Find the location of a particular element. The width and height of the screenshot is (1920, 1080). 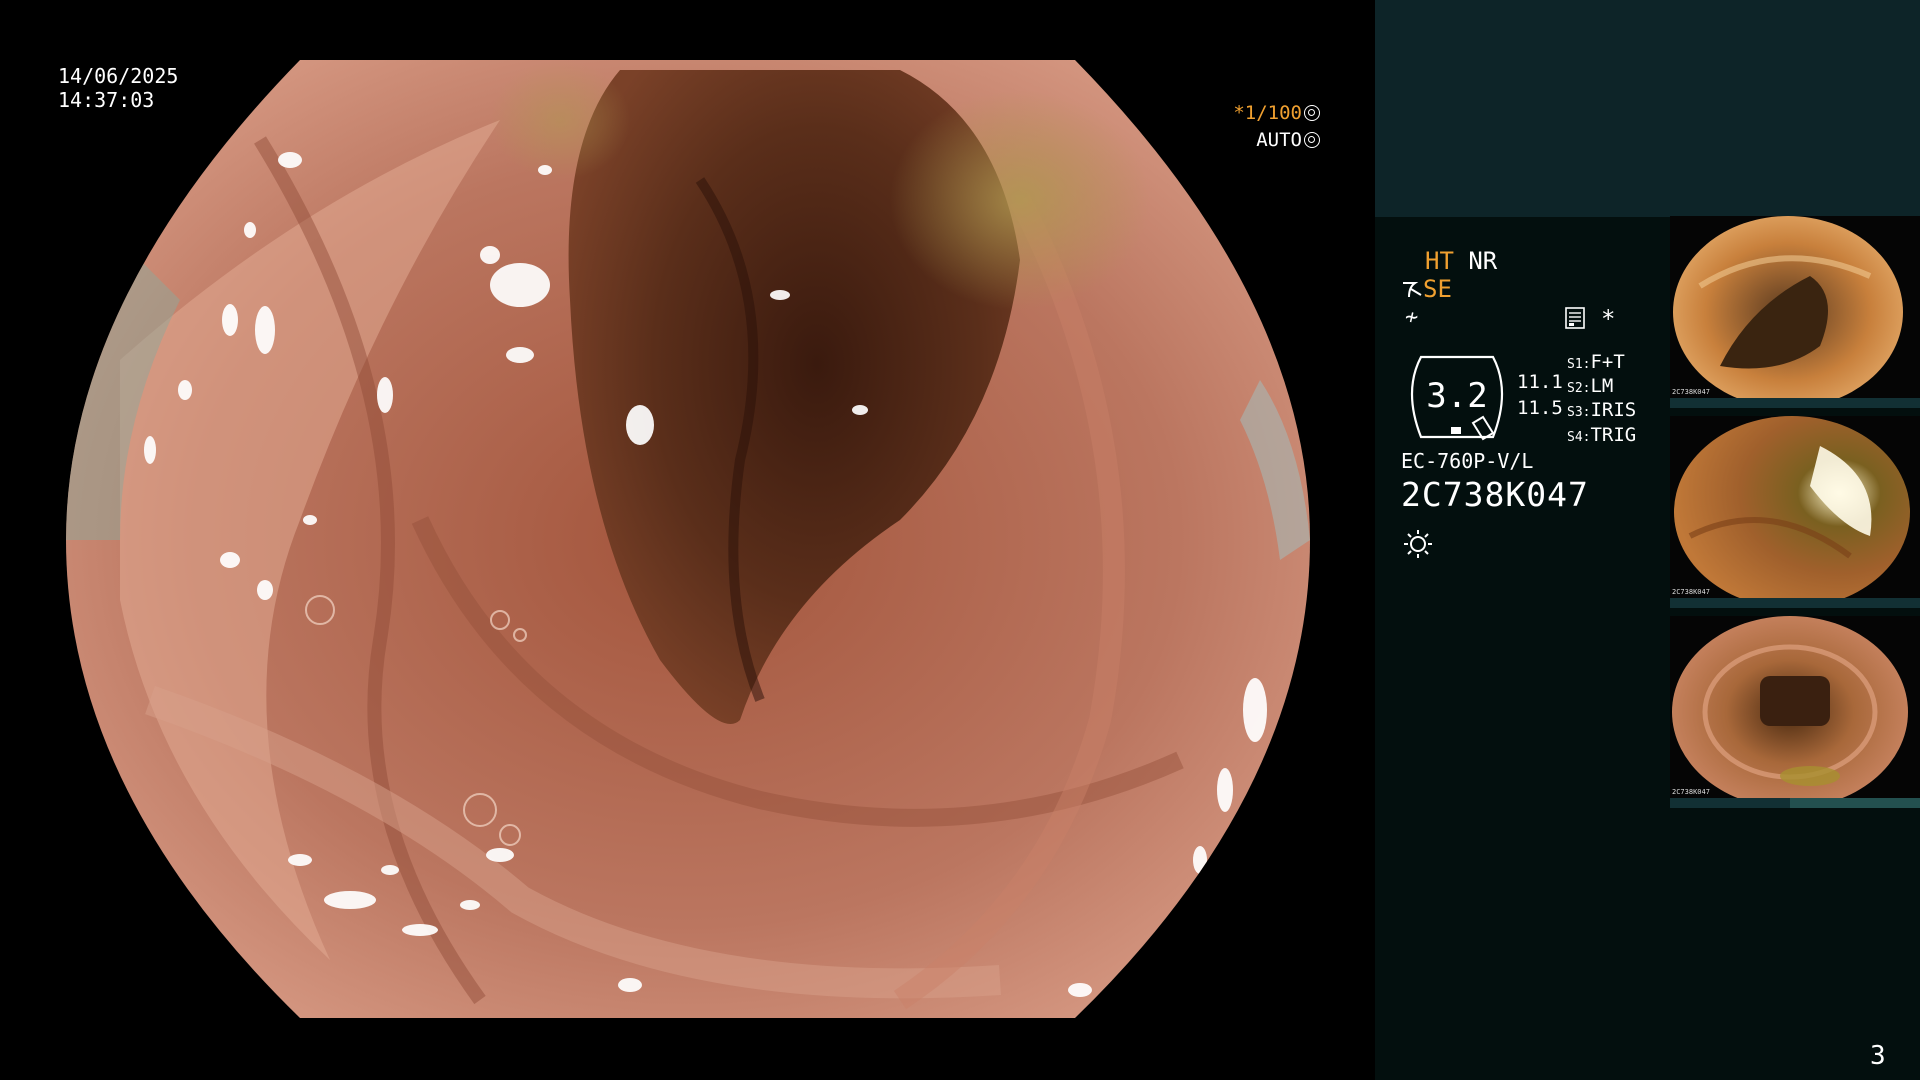

structure-enhancement: SE is located at coordinates (1426, 289).